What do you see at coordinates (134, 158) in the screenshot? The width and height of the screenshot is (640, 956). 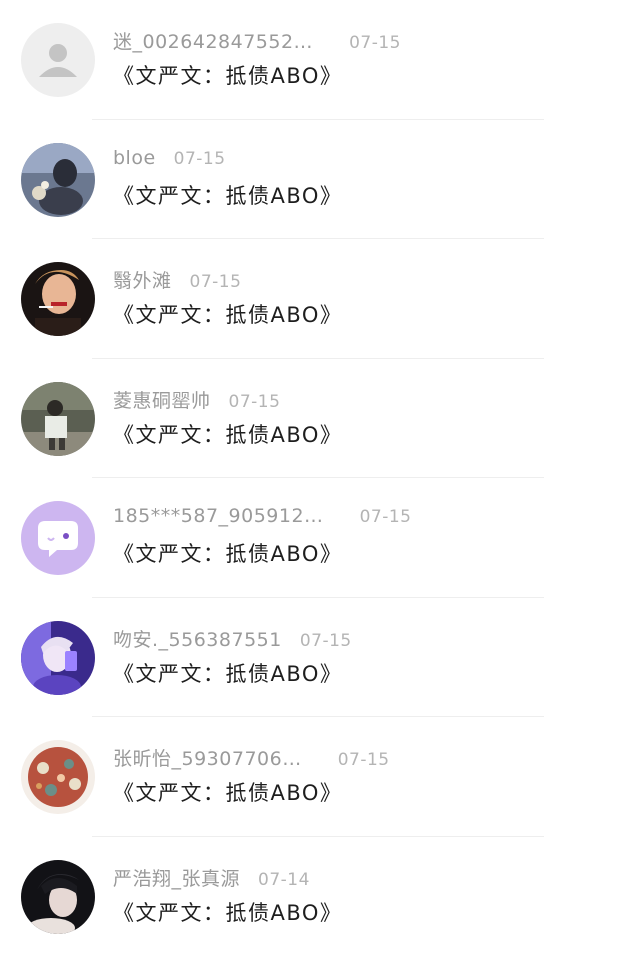 I see `username: bloe` at bounding box center [134, 158].